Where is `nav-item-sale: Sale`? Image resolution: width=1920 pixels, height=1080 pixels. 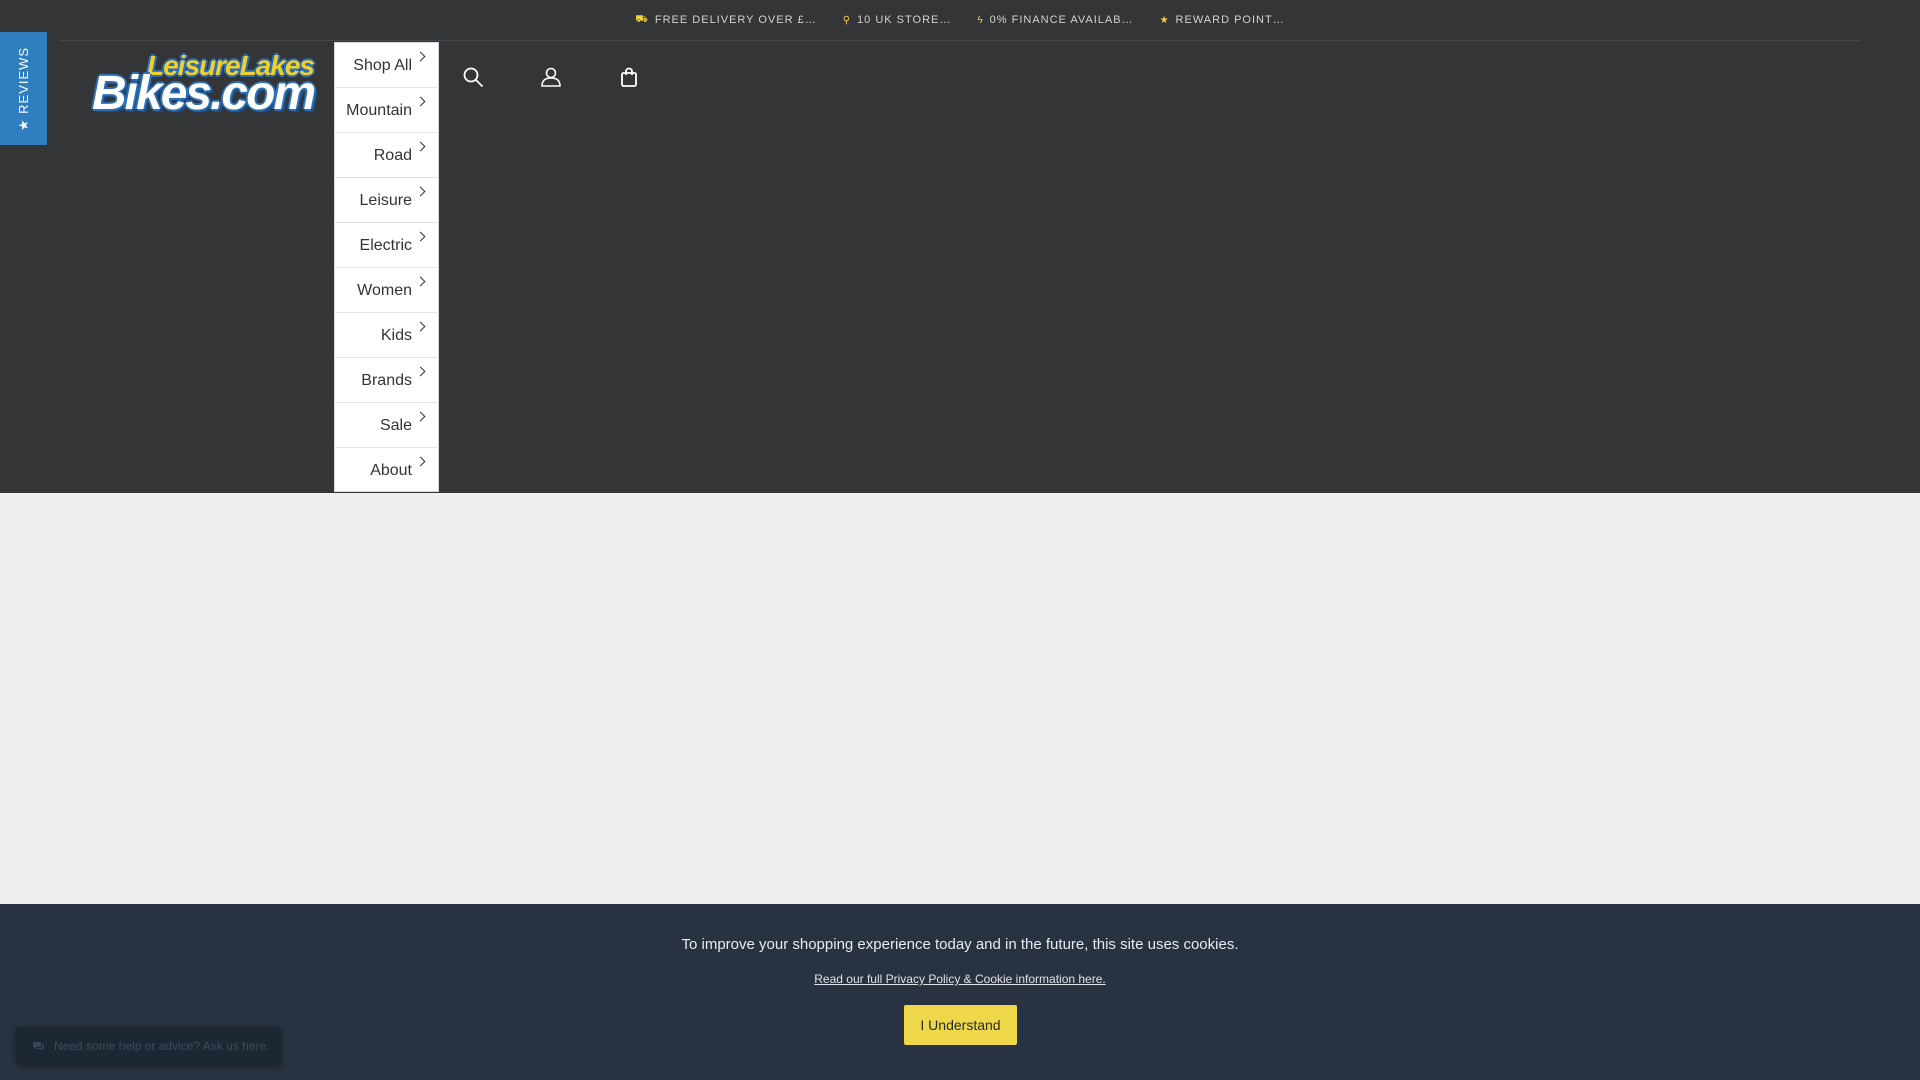
nav-item-sale: Sale is located at coordinates (386, 425).